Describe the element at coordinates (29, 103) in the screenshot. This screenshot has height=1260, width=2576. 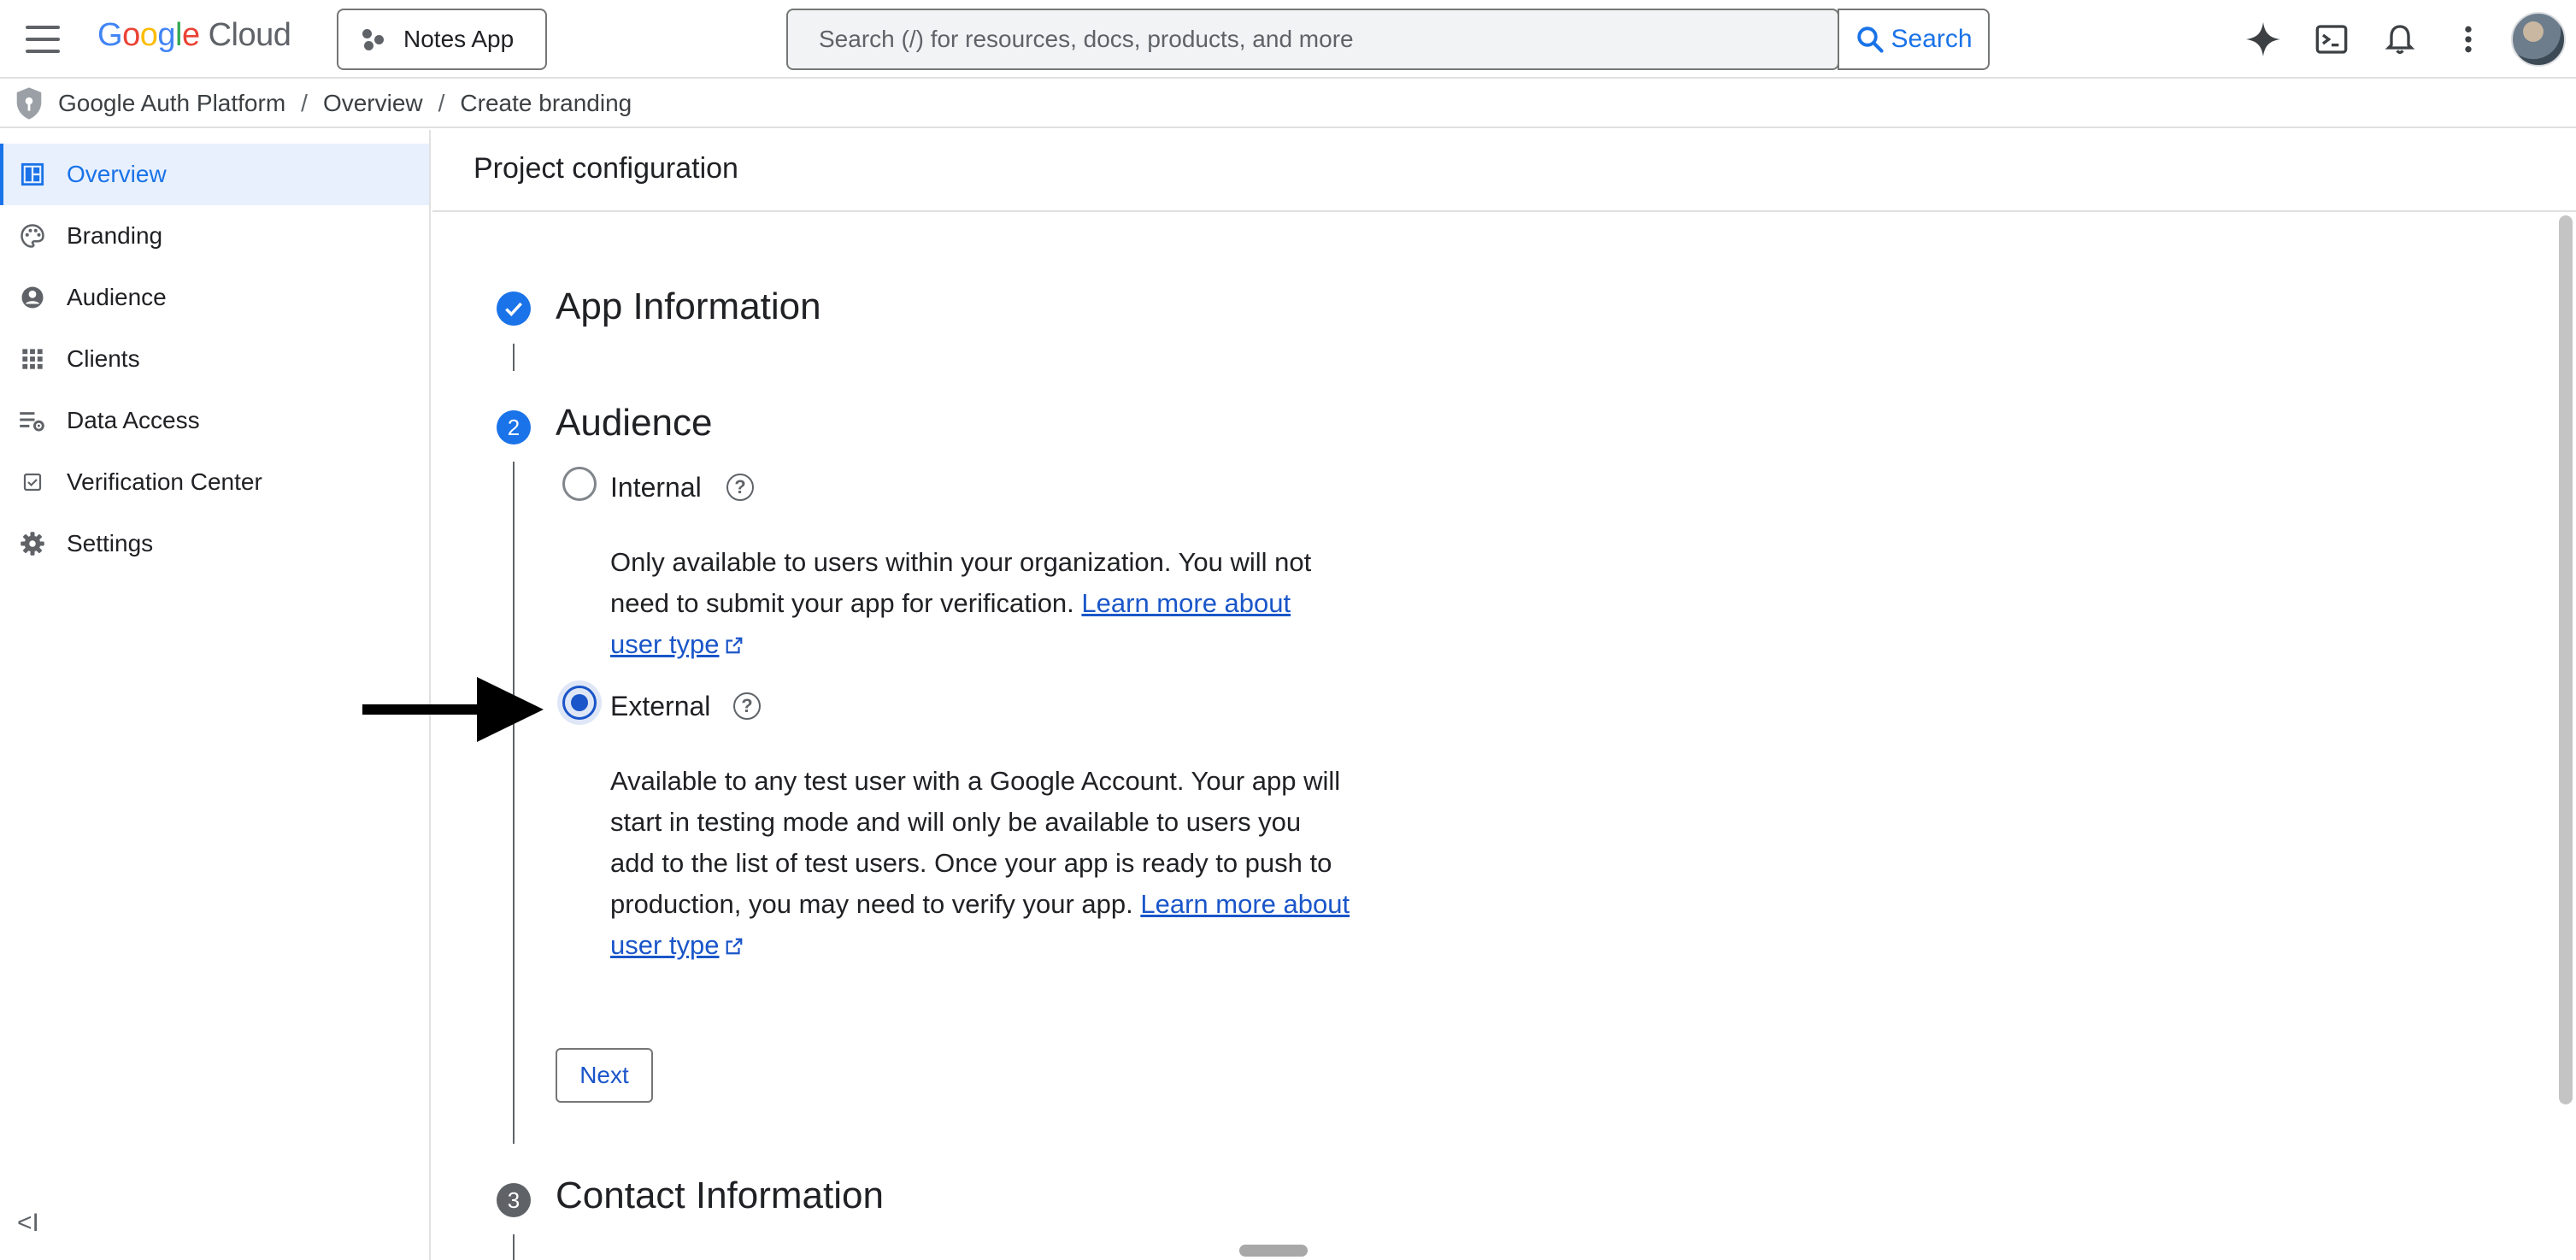
I see `shield-icon` at that location.